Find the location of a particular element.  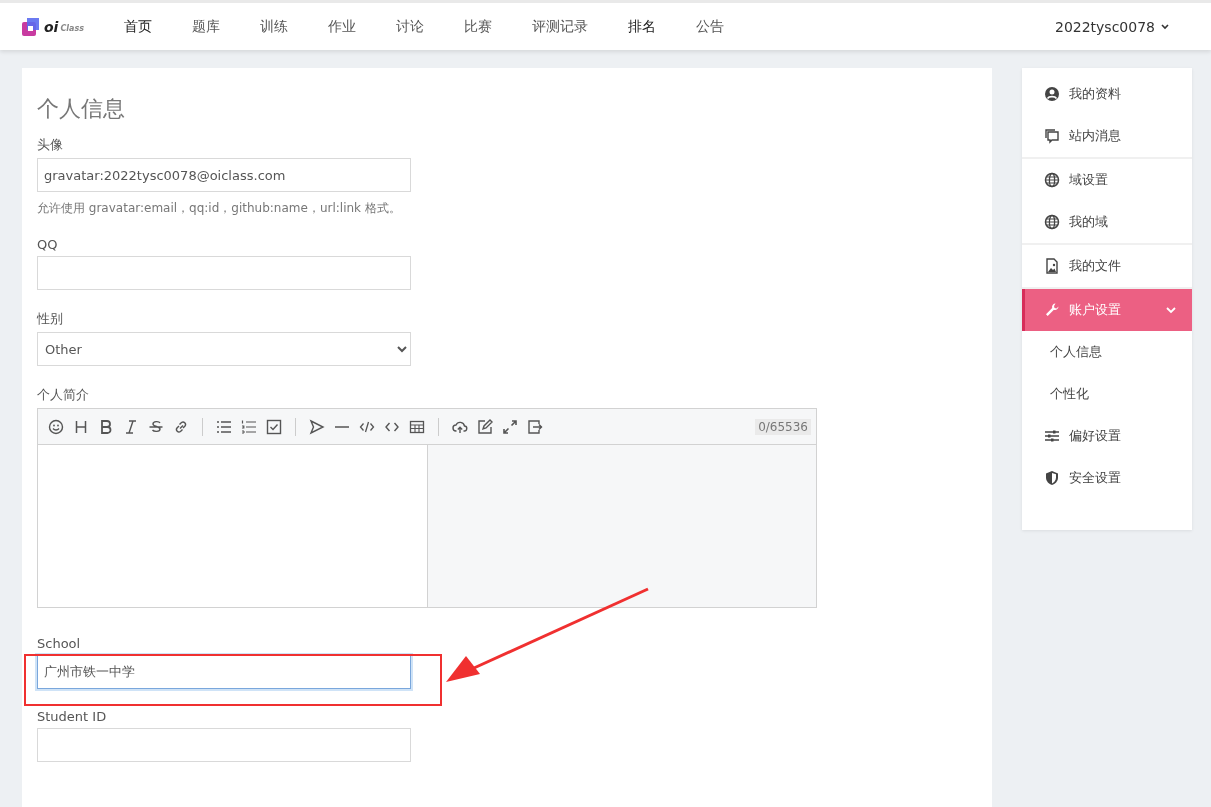

exit-preview-icon is located at coordinates (535, 426).